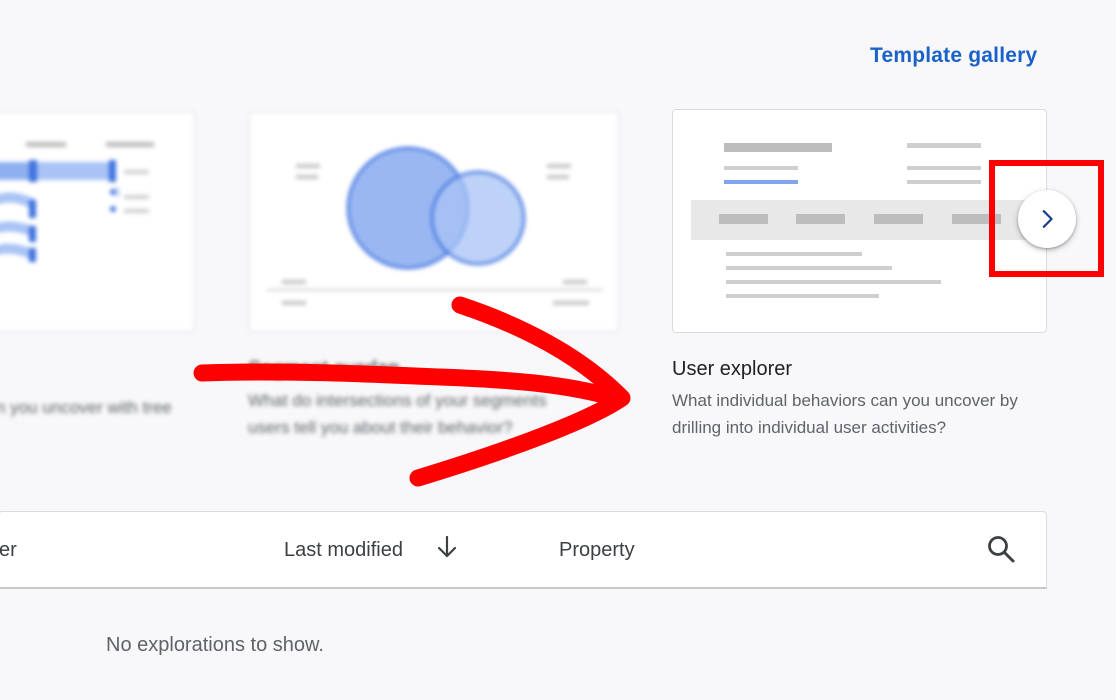 This screenshot has width=1116, height=700. Describe the element at coordinates (447, 547) in the screenshot. I see `arrow-down-icon` at that location.